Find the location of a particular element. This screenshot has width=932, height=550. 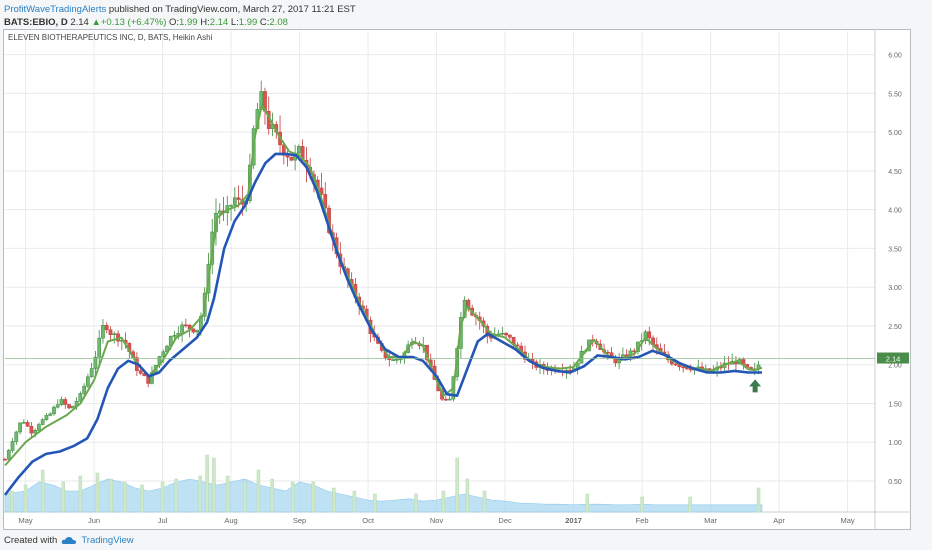

tradingview-cloud-icon is located at coordinates (69, 540).